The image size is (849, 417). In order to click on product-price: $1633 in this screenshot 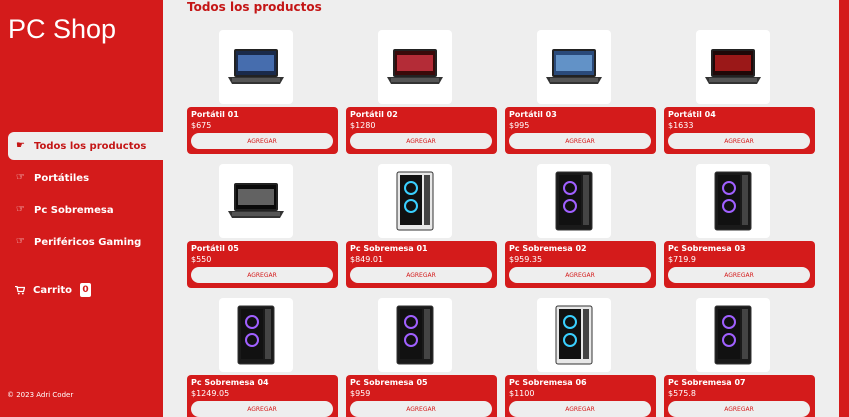, I will do `click(681, 125)`.